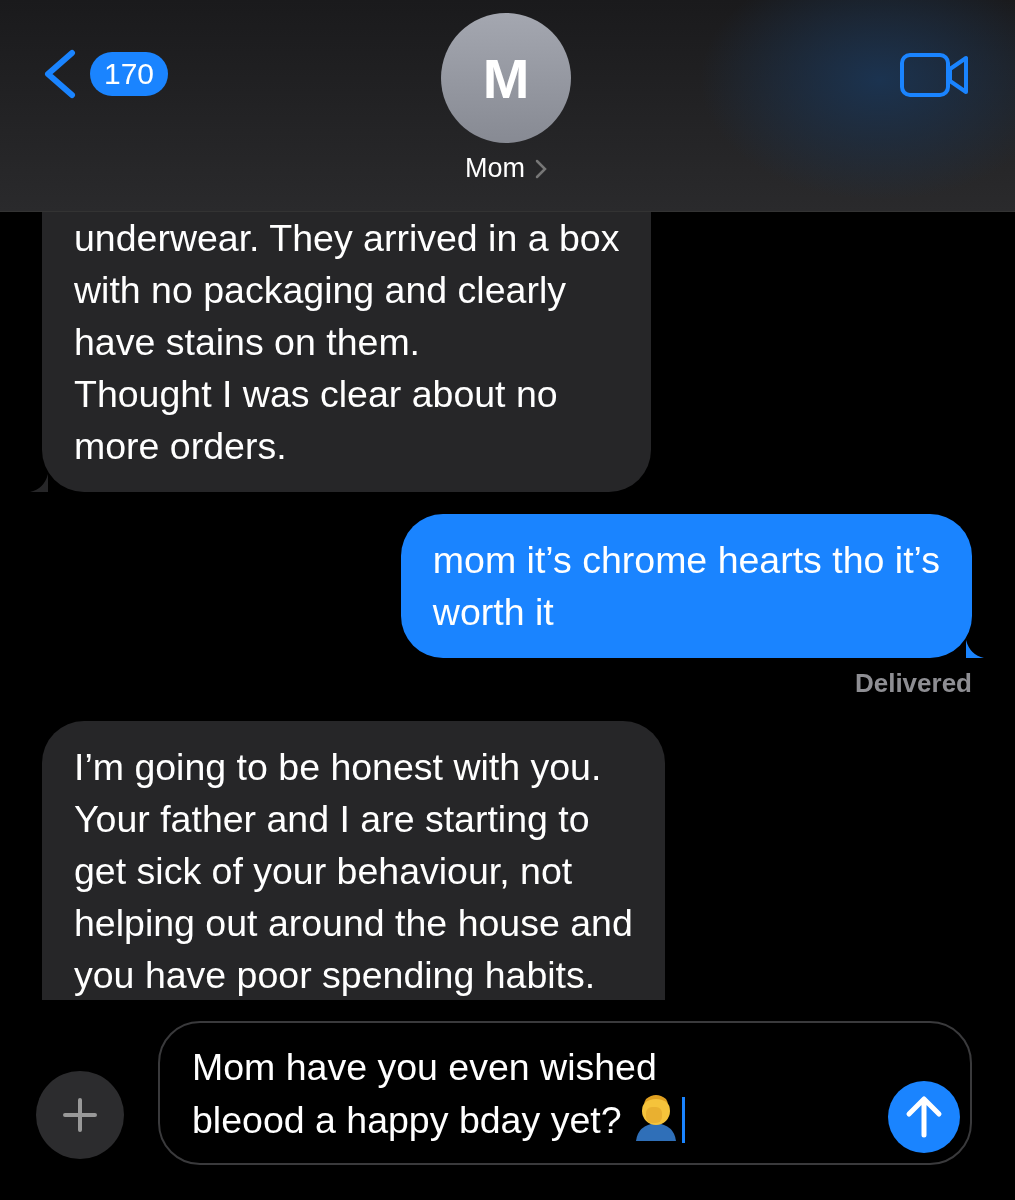  What do you see at coordinates (541, 168) in the screenshot?
I see `chevron-icon` at bounding box center [541, 168].